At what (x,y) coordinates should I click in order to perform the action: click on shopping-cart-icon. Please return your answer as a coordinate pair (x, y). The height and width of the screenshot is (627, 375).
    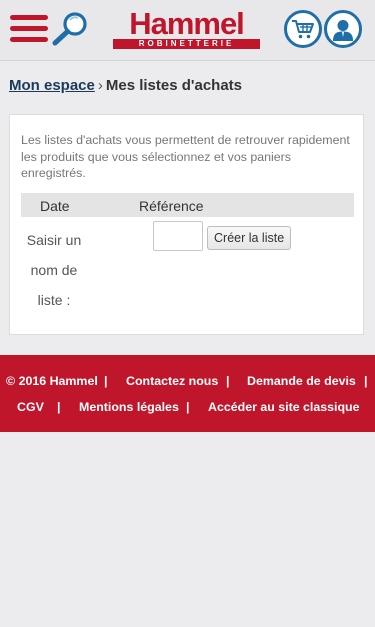
    Looking at the image, I should click on (303, 29).